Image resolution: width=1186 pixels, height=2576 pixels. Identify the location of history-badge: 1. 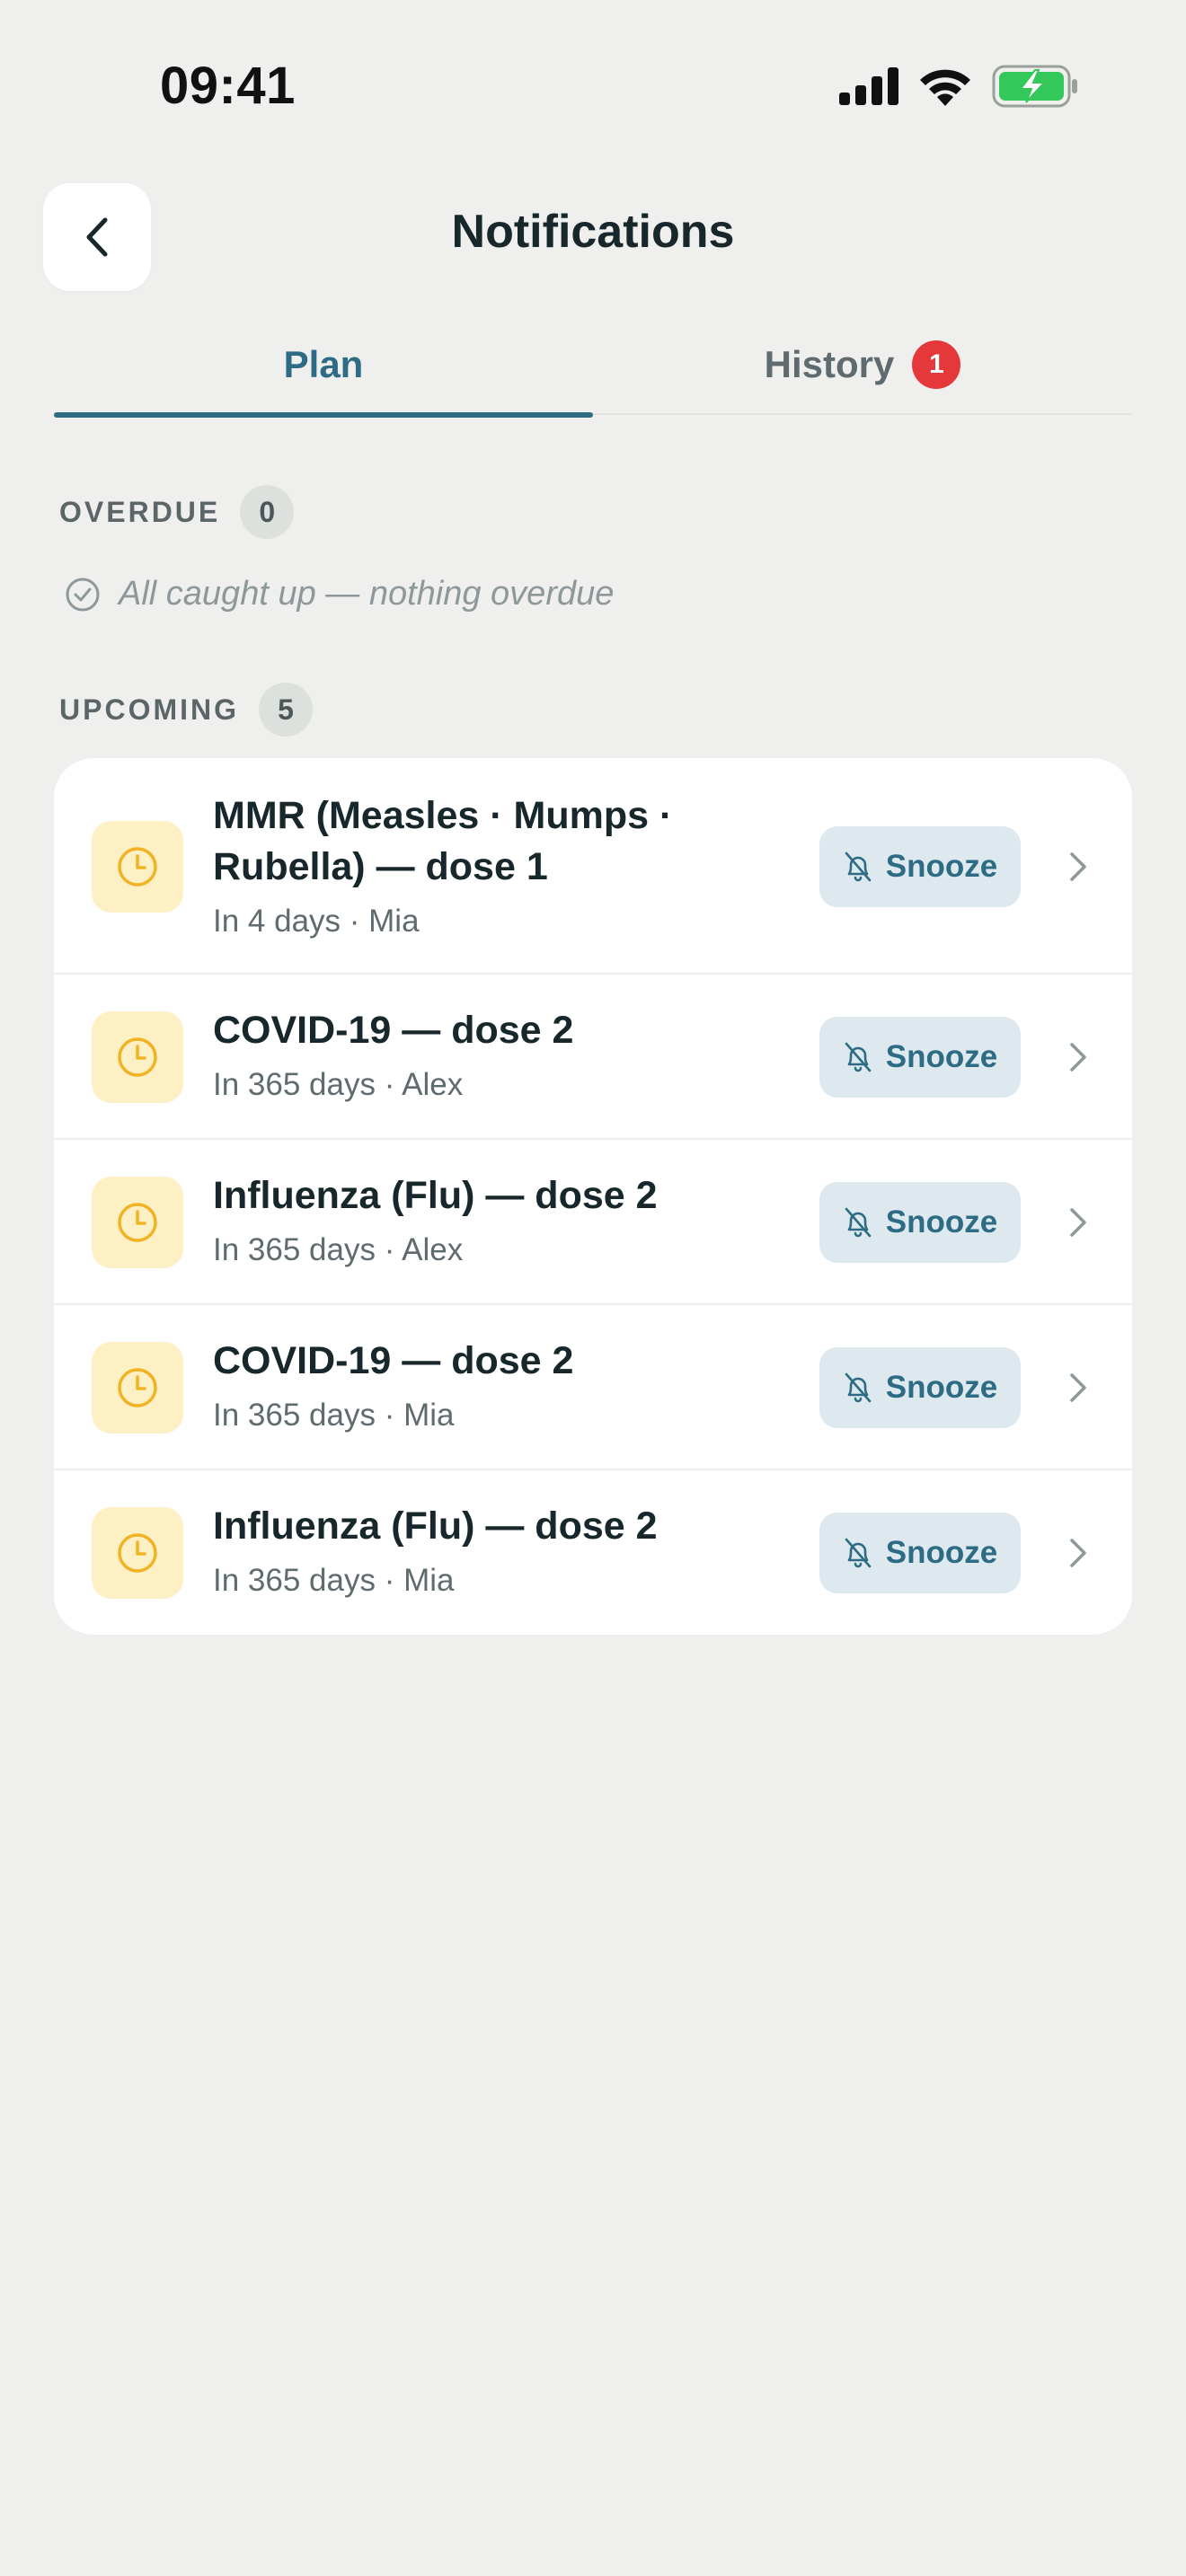
(937, 364).